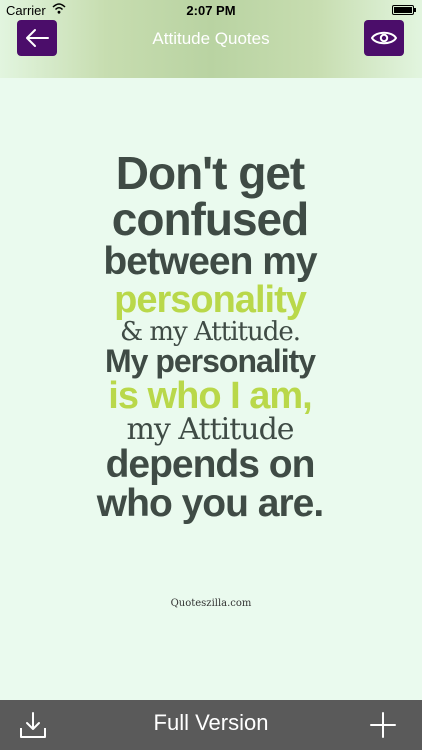  Describe the element at coordinates (211, 38) in the screenshot. I see `page-title: Attitude Quotes` at that location.